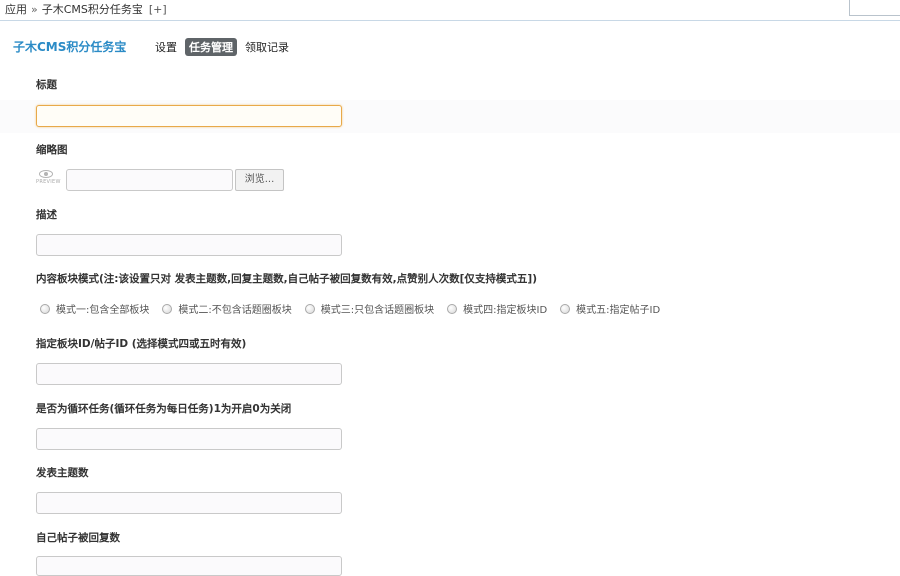 The width and height of the screenshot is (900, 576). What do you see at coordinates (189, 116) in the screenshot?
I see `title-input` at bounding box center [189, 116].